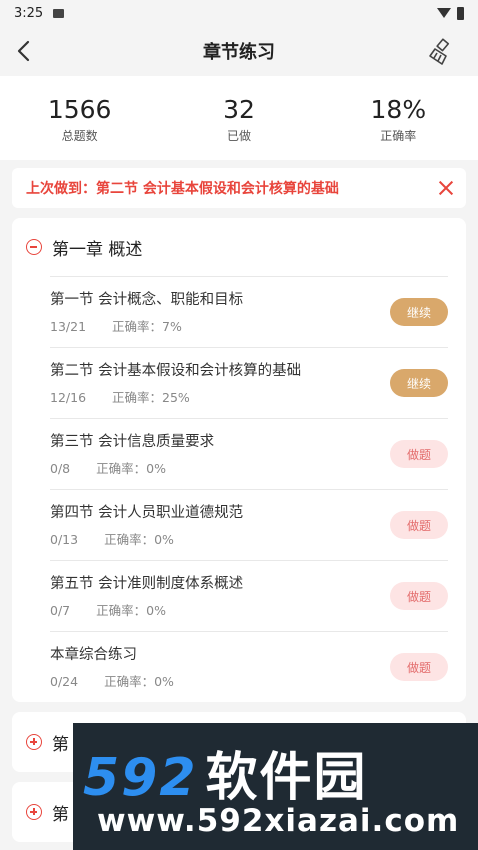 The image size is (478, 850). I want to click on stat-value: 18%, so click(398, 109).